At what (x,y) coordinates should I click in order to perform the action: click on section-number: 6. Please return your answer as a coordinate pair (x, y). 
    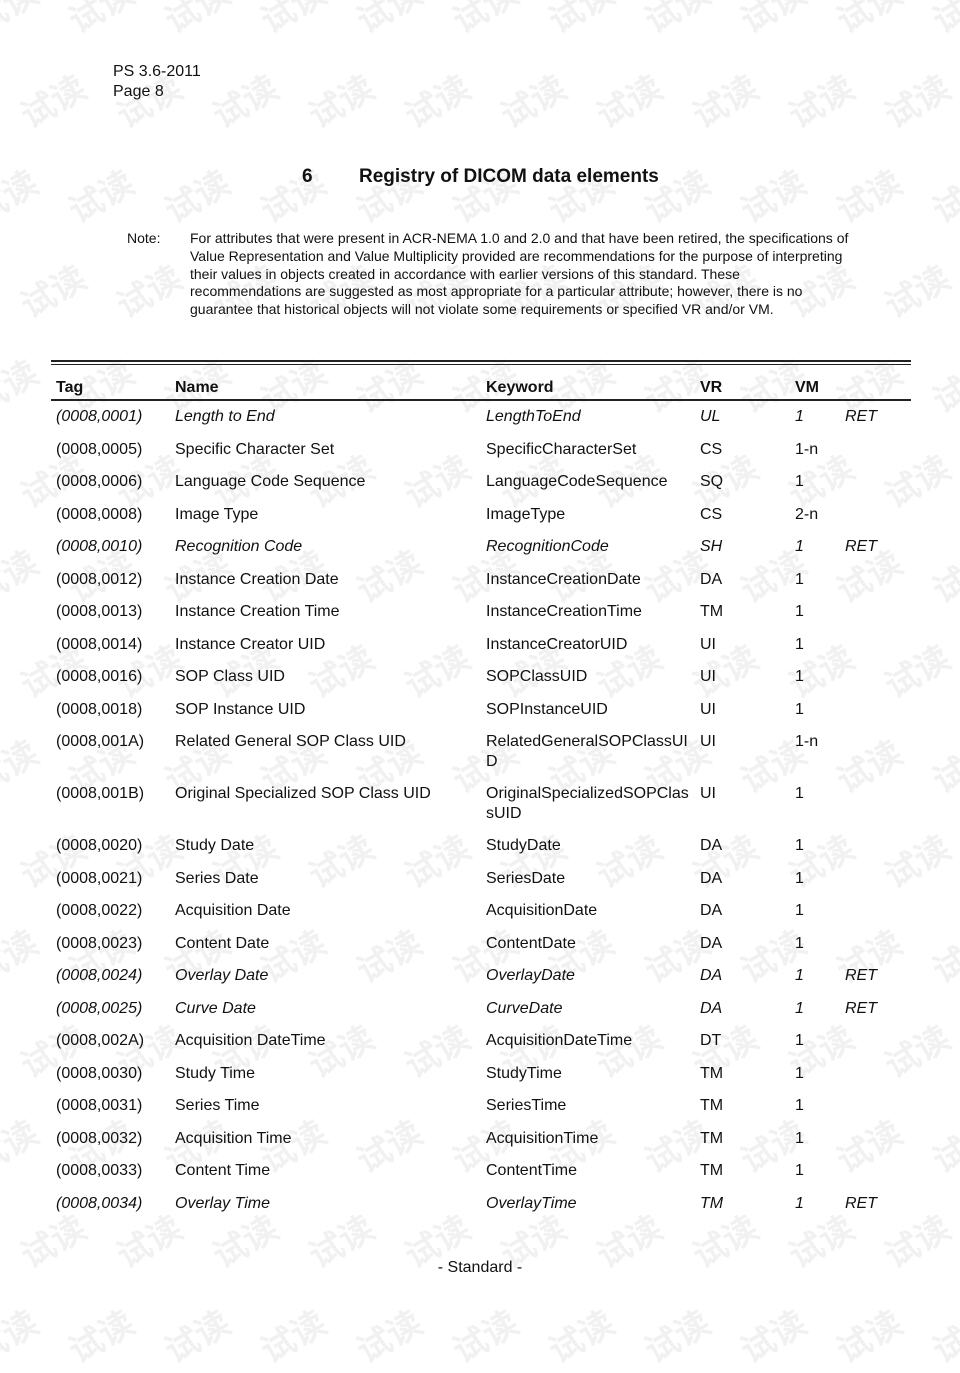
    Looking at the image, I should click on (307, 176).